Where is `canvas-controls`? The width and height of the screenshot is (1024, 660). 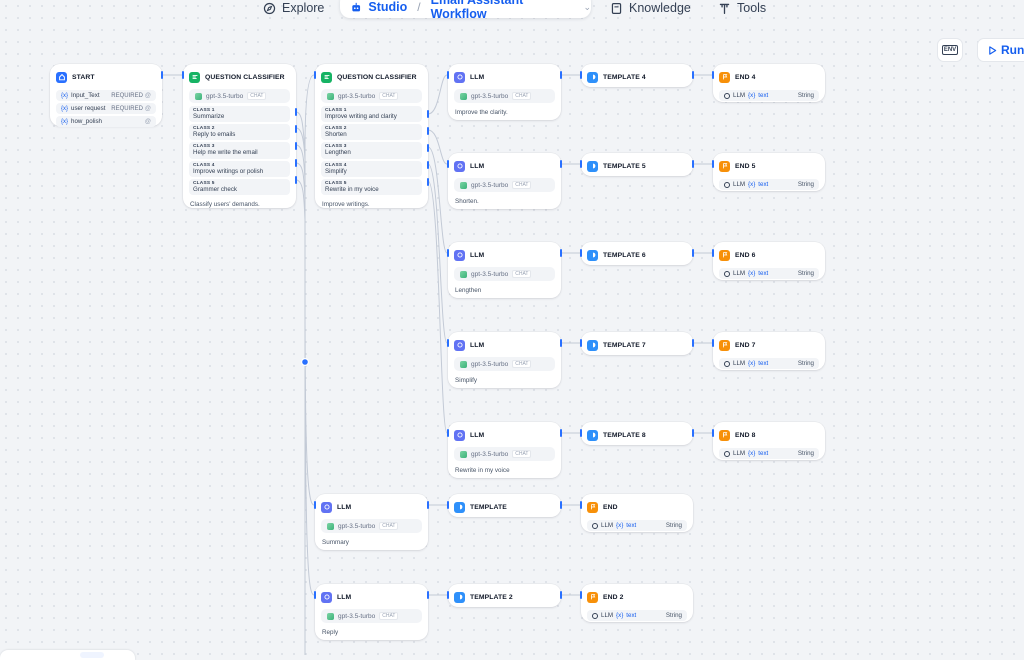 canvas-controls is located at coordinates (67, 655).